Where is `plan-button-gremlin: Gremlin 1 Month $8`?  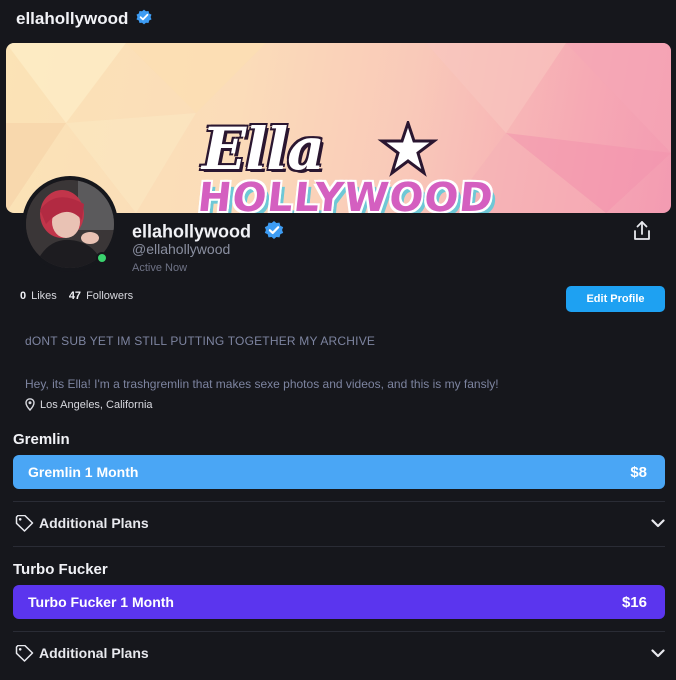
plan-button-gremlin: Gremlin 1 Month $8 is located at coordinates (339, 472).